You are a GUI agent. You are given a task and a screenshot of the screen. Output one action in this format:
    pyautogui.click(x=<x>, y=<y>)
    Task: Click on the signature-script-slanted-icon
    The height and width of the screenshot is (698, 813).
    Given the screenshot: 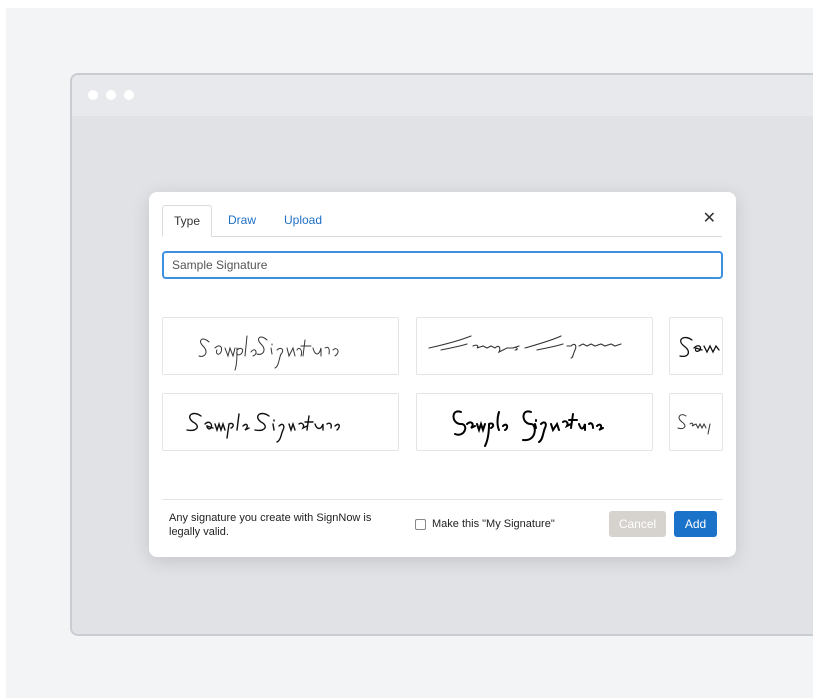 What is the action you would take?
    pyautogui.click(x=525, y=347)
    